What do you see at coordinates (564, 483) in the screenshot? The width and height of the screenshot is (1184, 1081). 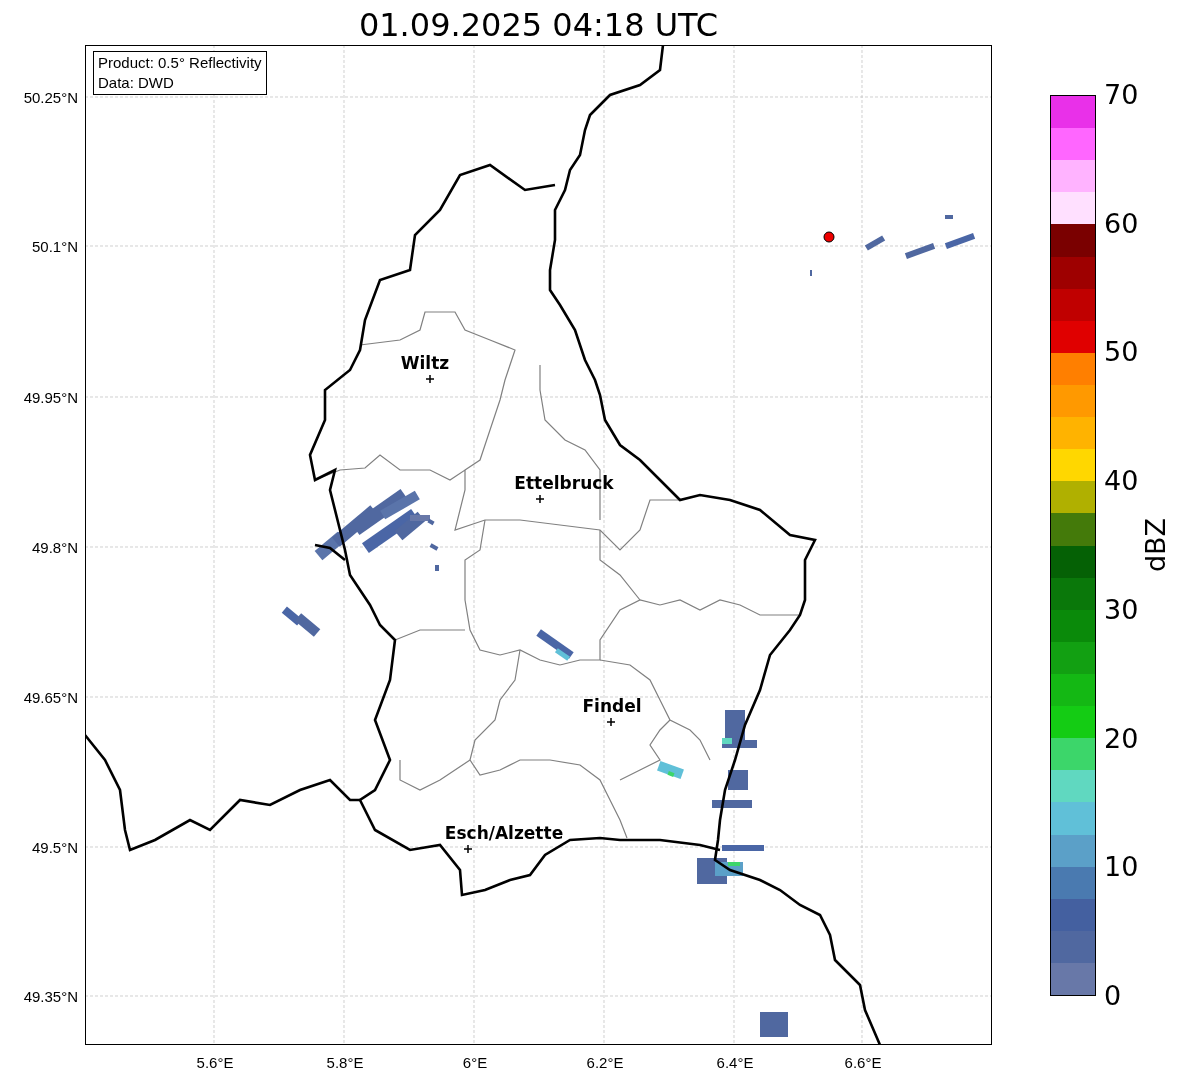 I see `city-label: Ettelbruck` at bounding box center [564, 483].